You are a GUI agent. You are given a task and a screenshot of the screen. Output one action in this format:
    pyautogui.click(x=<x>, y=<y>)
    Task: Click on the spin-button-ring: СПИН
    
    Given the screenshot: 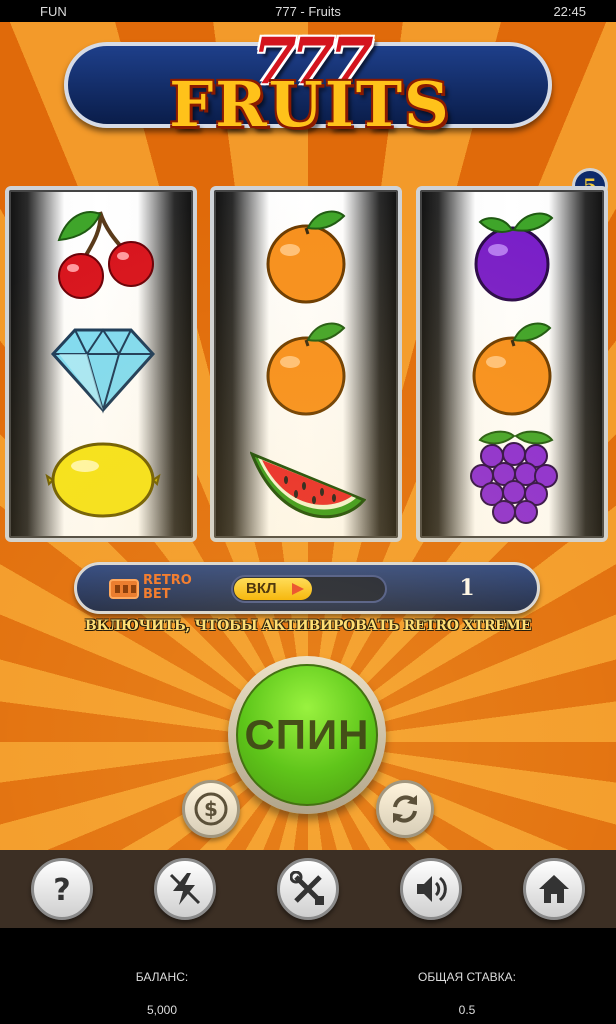 What is the action you would take?
    pyautogui.click(x=307, y=735)
    